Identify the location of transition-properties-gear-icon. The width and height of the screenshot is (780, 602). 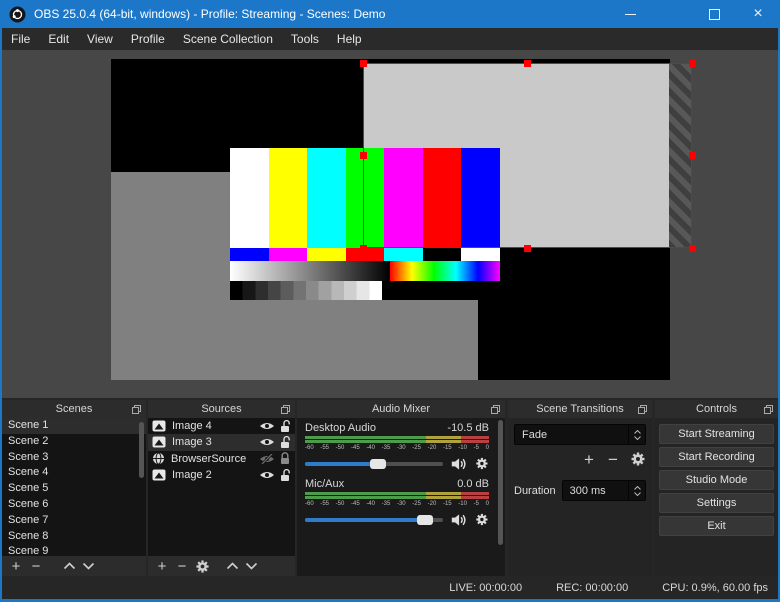
(638, 459).